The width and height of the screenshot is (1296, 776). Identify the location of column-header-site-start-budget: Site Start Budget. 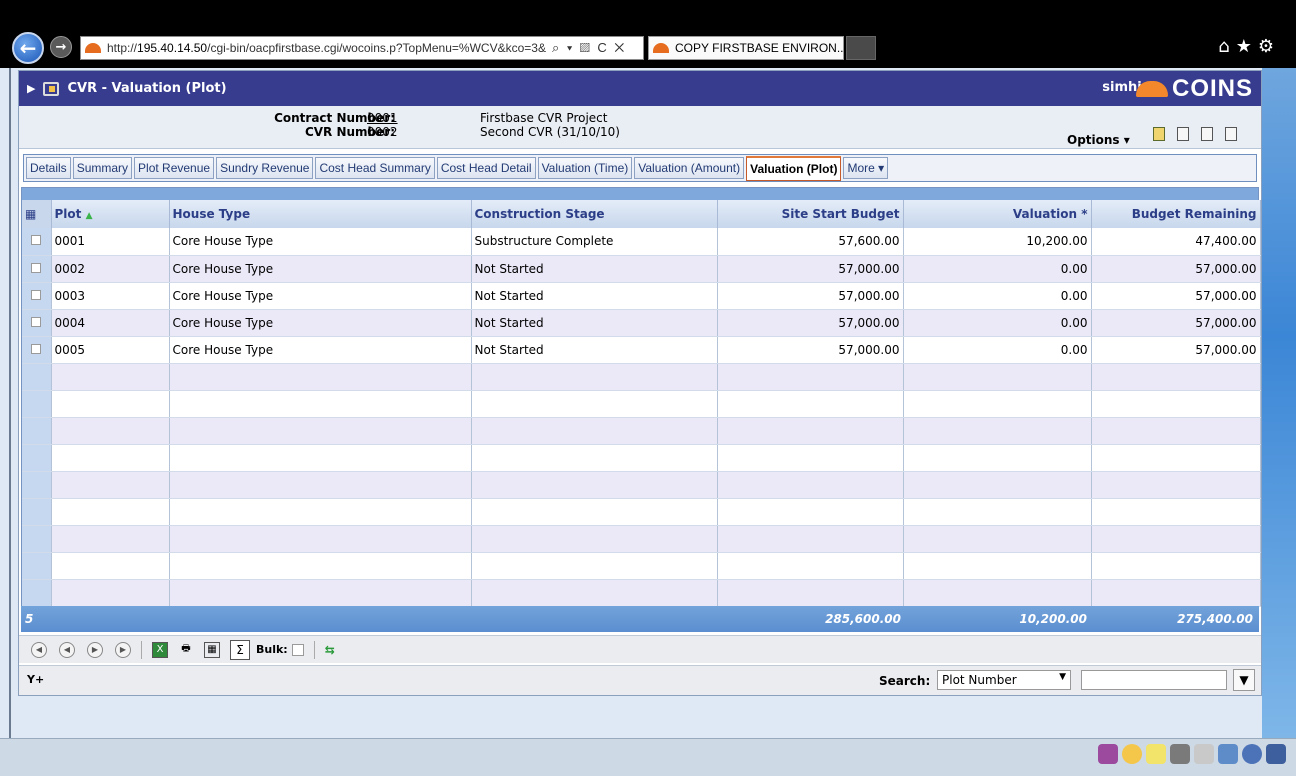
(810, 214).